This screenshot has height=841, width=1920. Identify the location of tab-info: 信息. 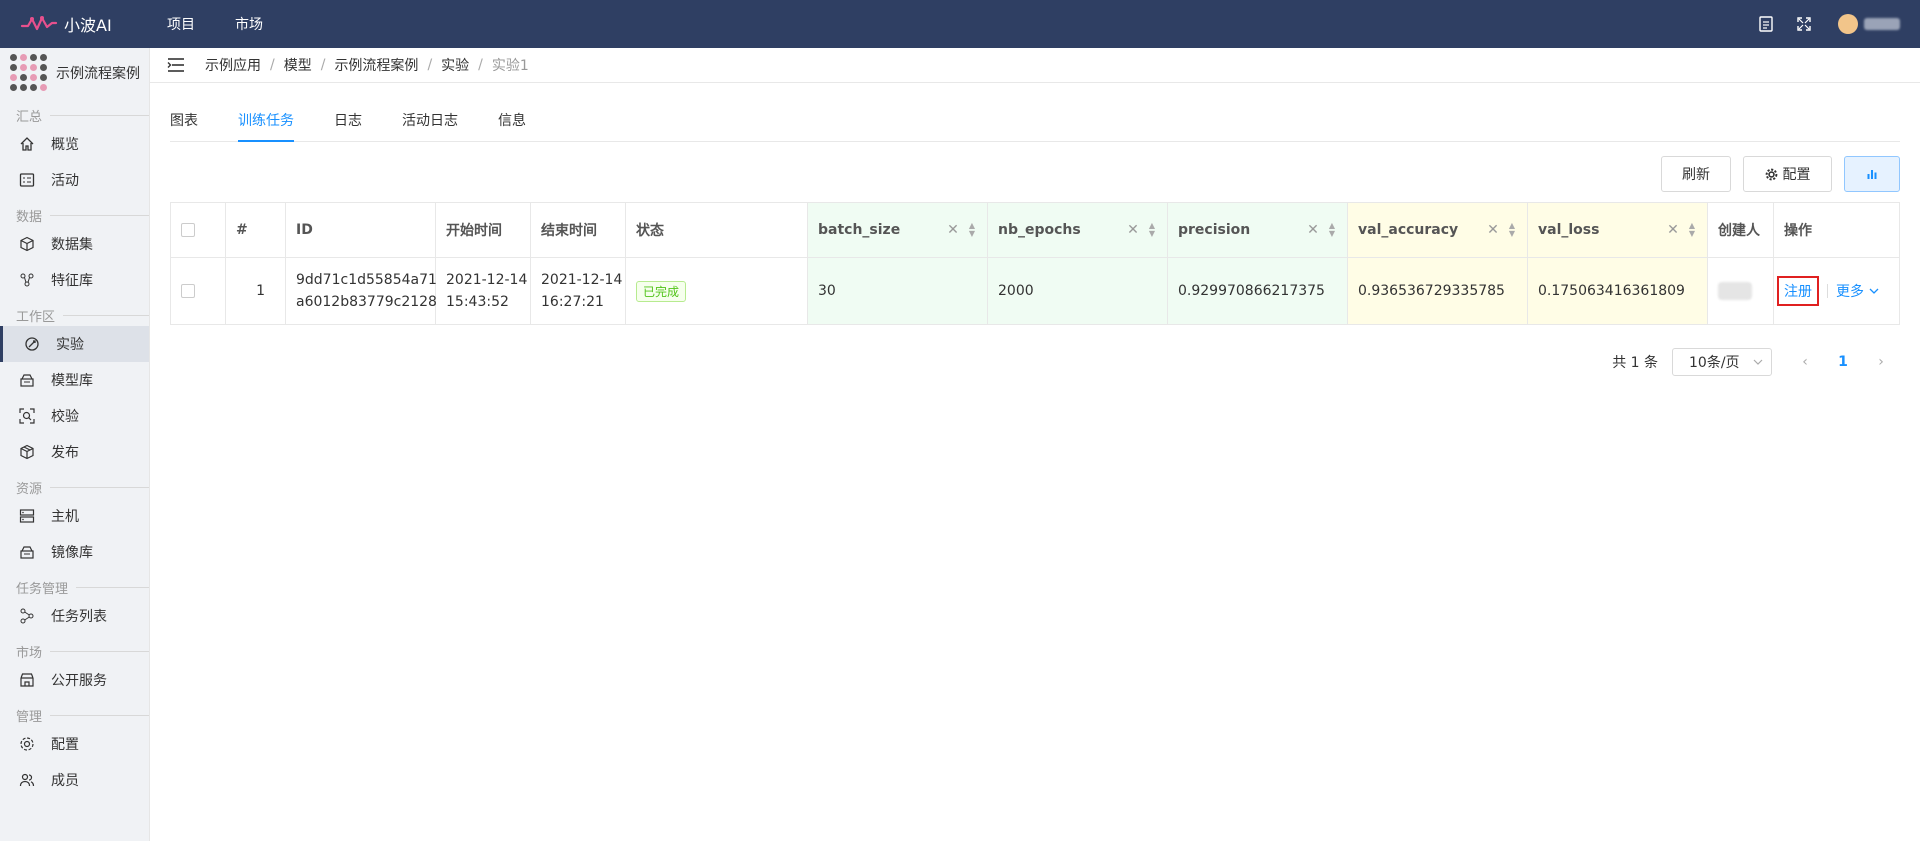
(512, 125).